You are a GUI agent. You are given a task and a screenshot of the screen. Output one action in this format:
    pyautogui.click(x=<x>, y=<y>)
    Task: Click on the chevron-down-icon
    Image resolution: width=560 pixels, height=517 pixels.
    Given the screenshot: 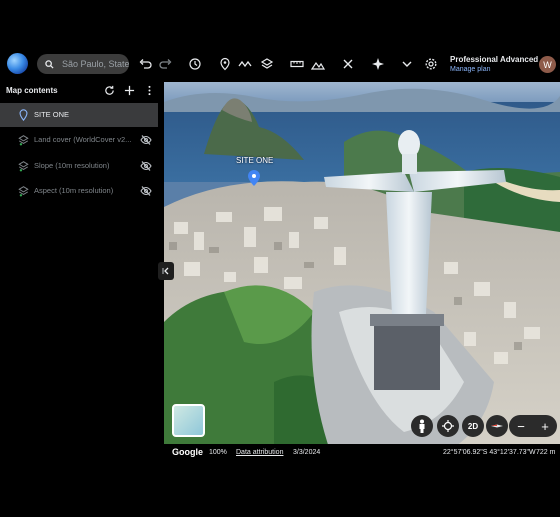 What is the action you would take?
    pyautogui.click(x=407, y=64)
    